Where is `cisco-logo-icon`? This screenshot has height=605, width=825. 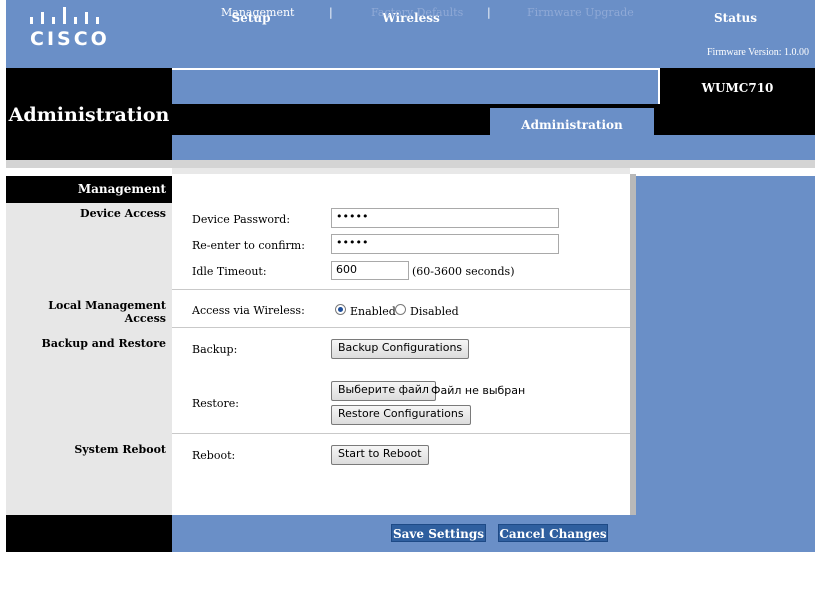 cisco-logo-icon is located at coordinates (64, 15).